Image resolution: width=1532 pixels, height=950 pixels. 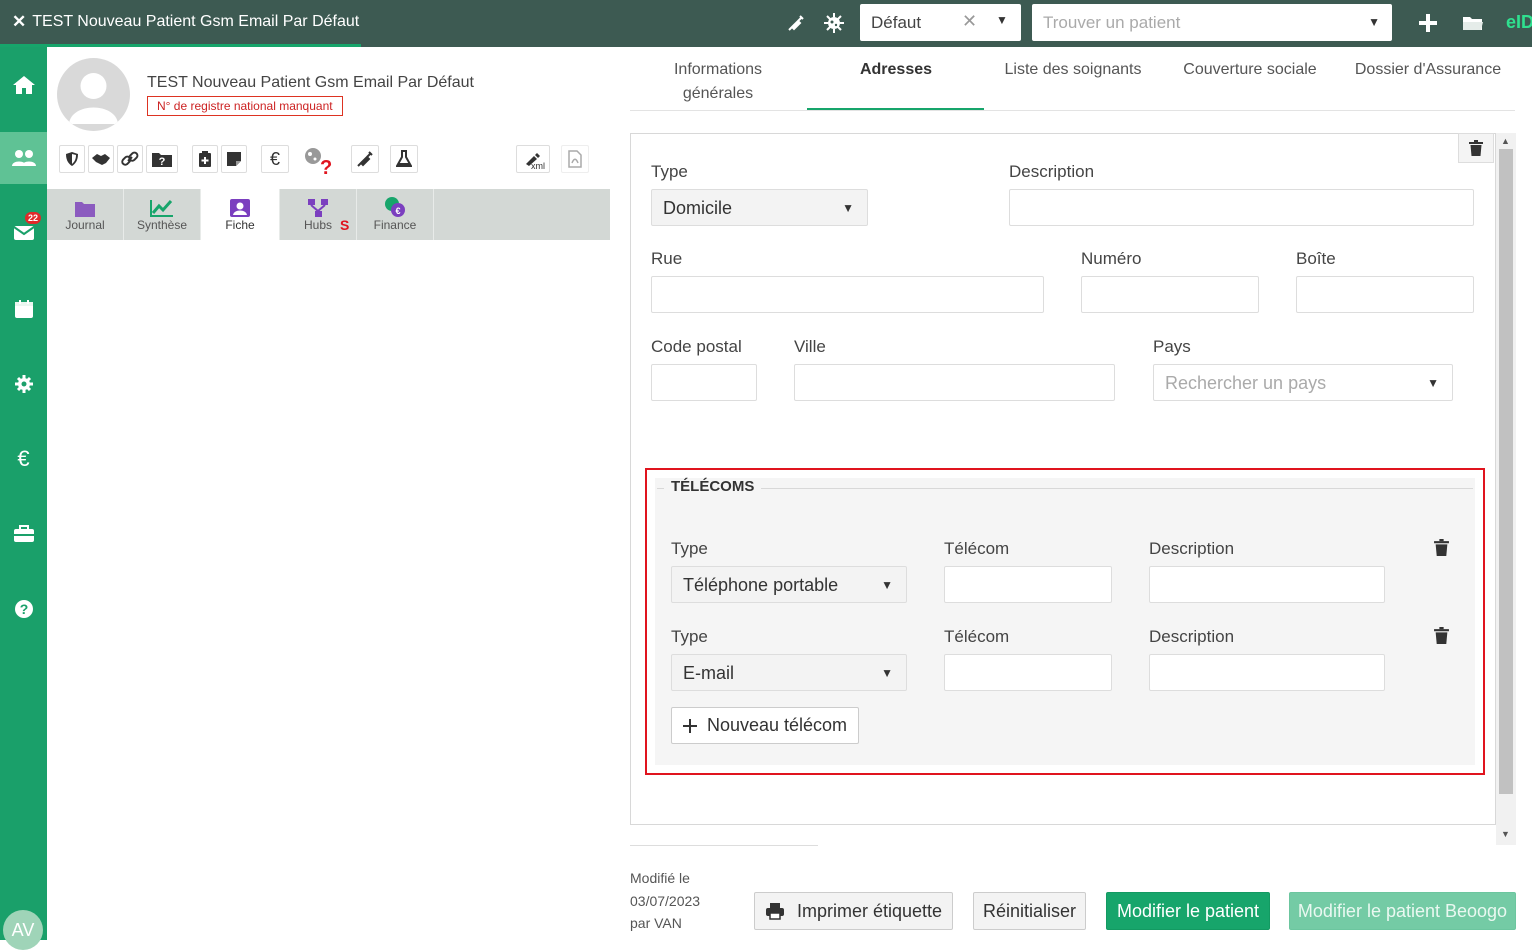 What do you see at coordinates (895, 109) in the screenshot?
I see `active-tab-underline` at bounding box center [895, 109].